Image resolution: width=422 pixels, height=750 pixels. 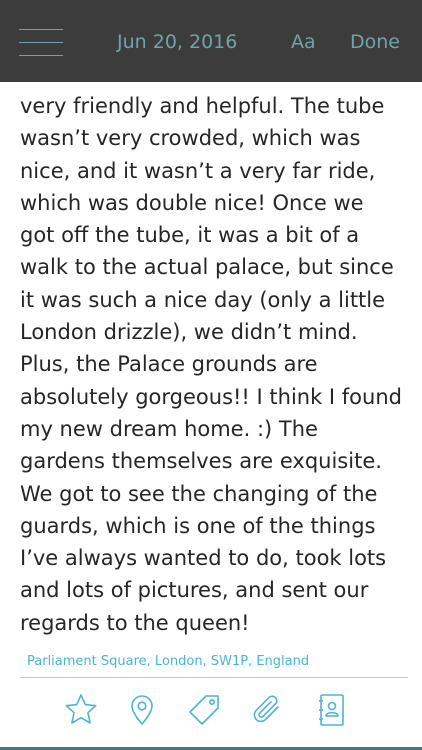 I want to click on entry-line: gardens themselves are exquisite., so click(x=201, y=461).